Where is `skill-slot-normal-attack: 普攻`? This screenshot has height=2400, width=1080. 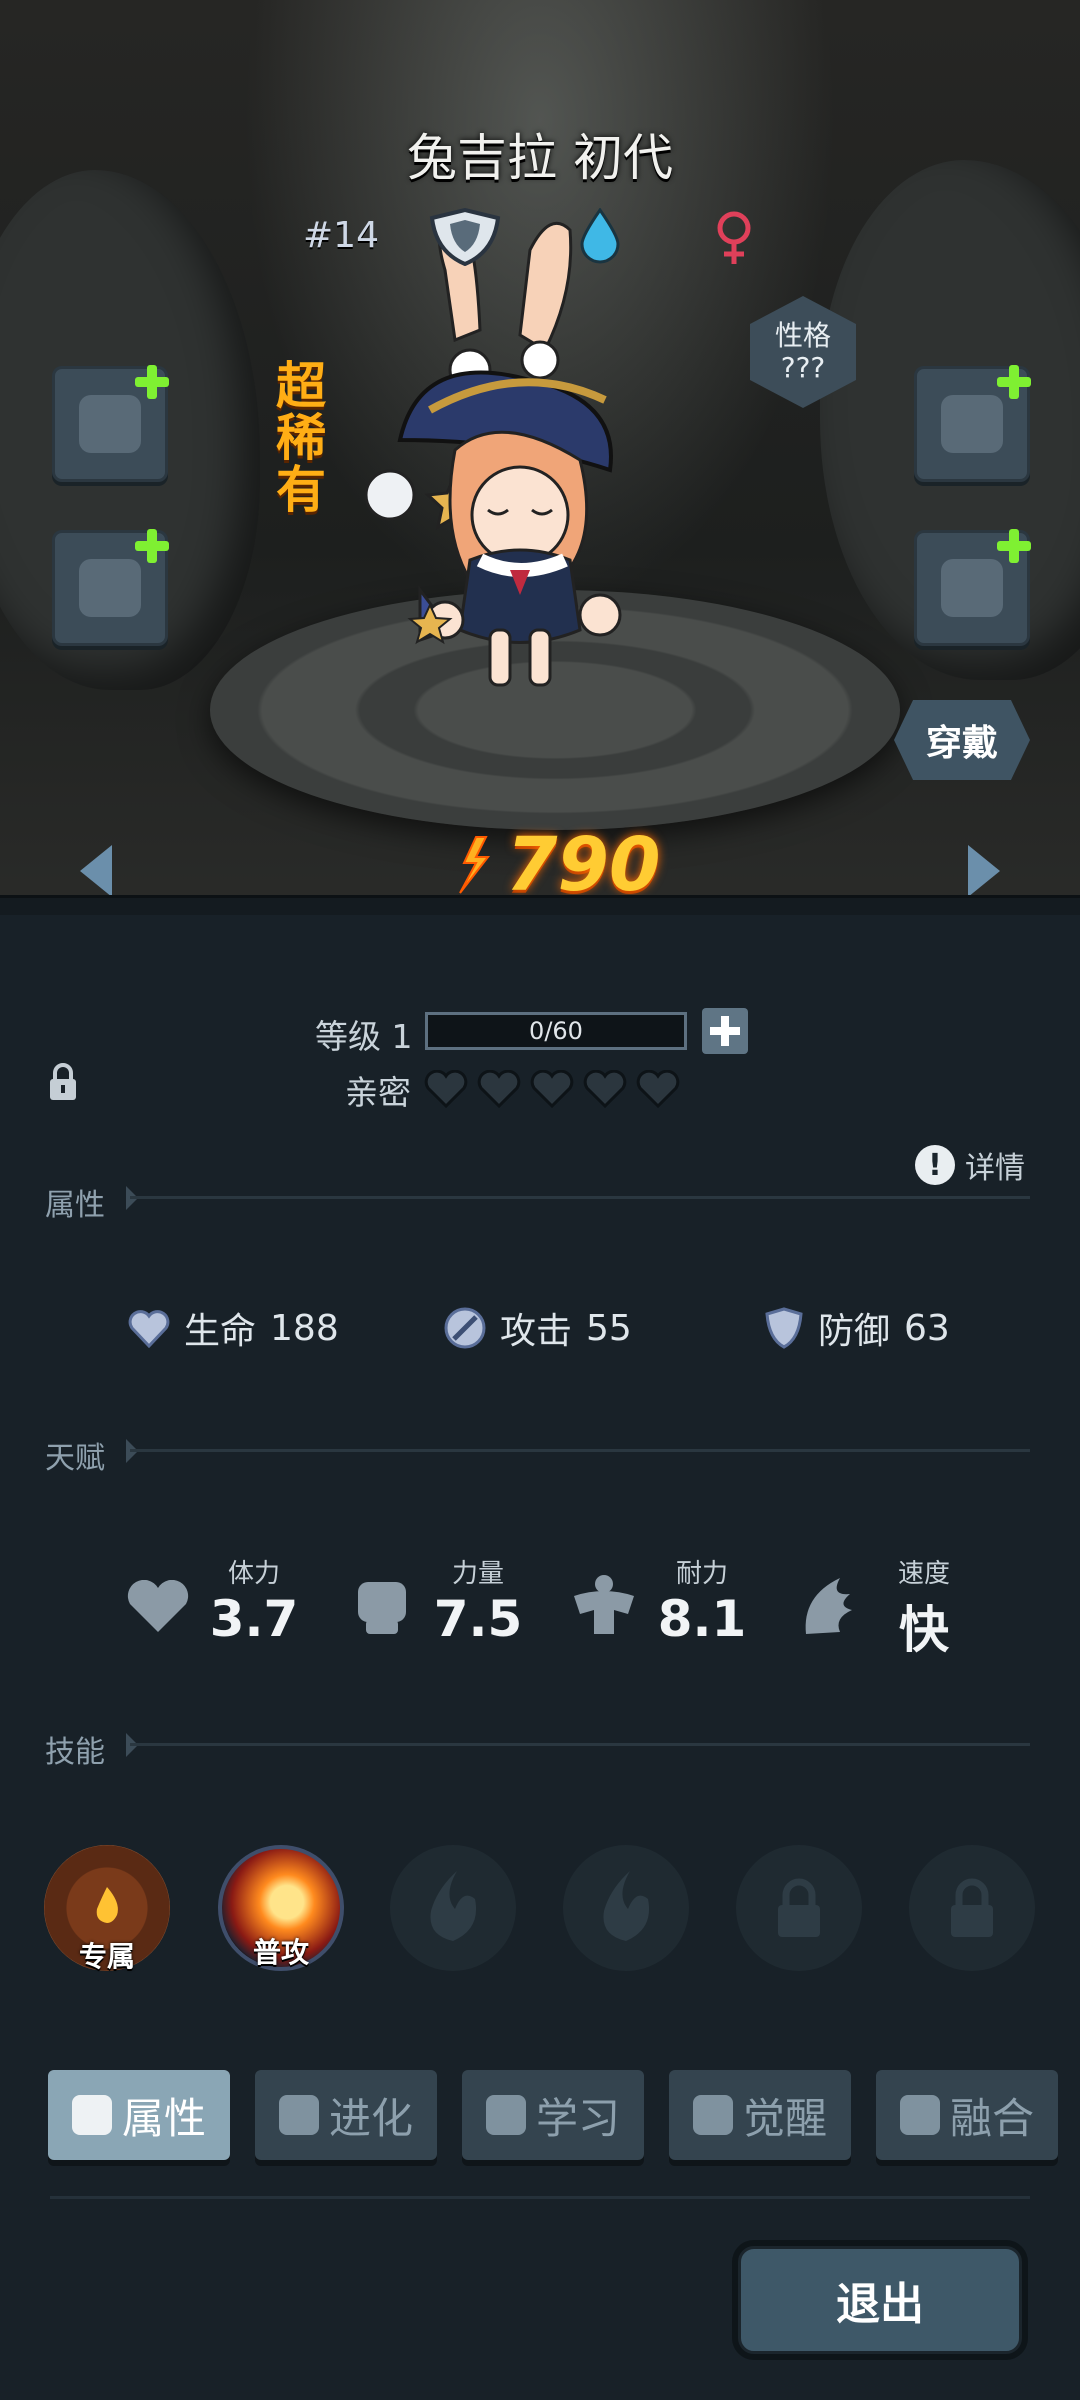
skill-slot-normal-attack: 普攻 is located at coordinates (281, 1908).